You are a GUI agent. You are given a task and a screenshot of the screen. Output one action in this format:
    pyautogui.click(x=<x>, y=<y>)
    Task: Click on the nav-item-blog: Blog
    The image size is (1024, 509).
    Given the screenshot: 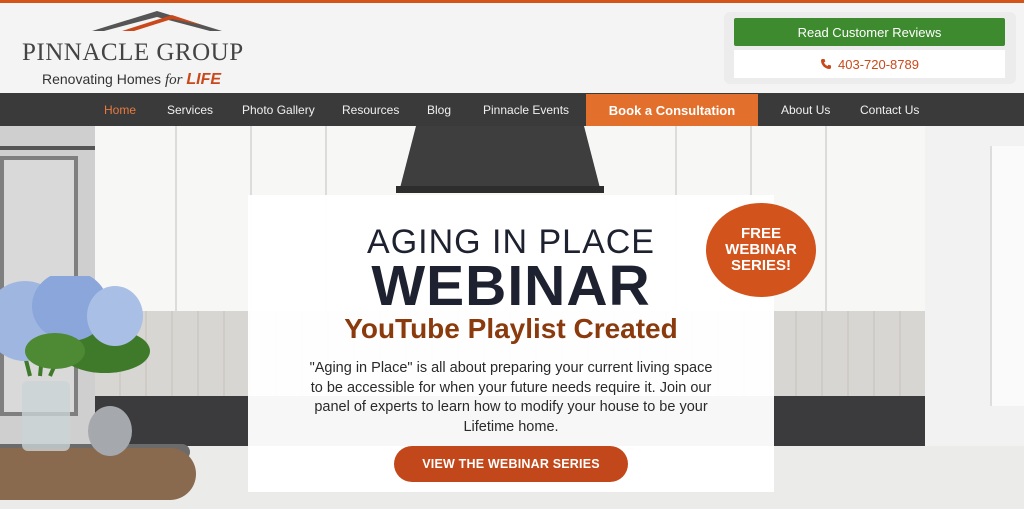 What is the action you would take?
    pyautogui.click(x=439, y=109)
    